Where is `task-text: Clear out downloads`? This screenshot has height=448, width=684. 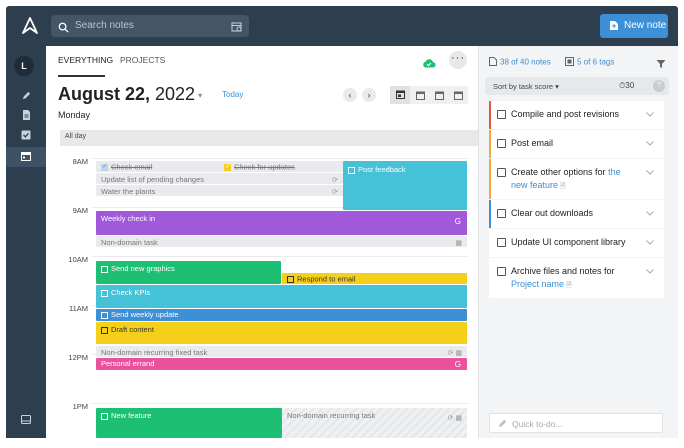
task-text: Clear out downloads is located at coordinates (552, 213).